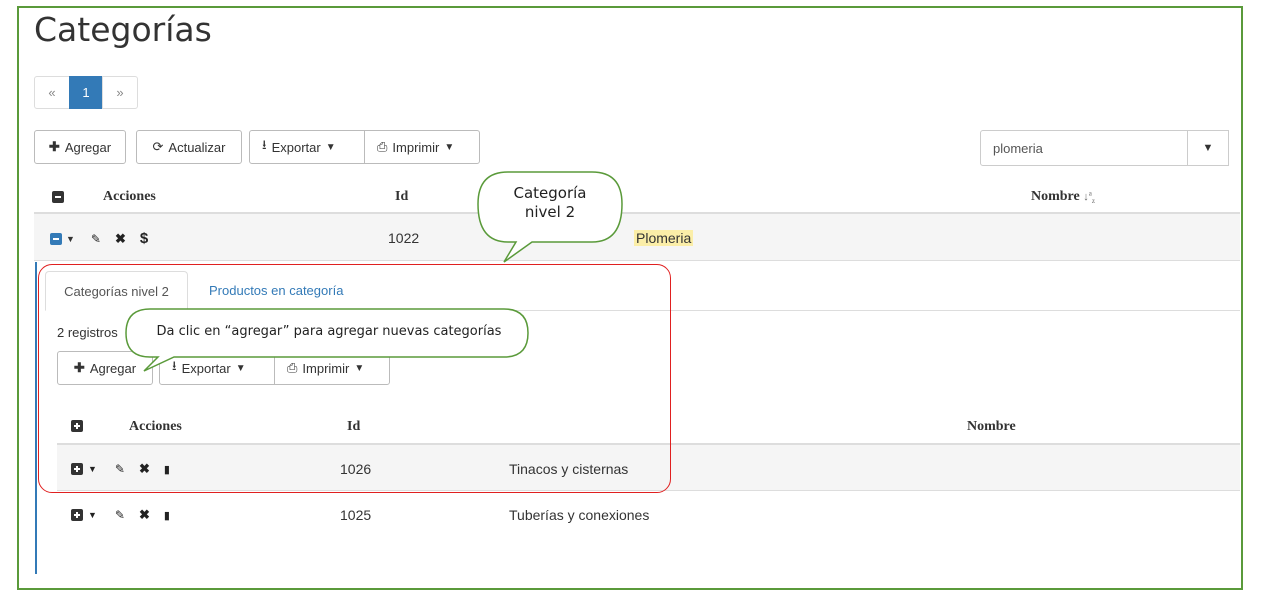 The image size is (1280, 610). What do you see at coordinates (382, 146) in the screenshot?
I see `print-icon: ⎙` at bounding box center [382, 146].